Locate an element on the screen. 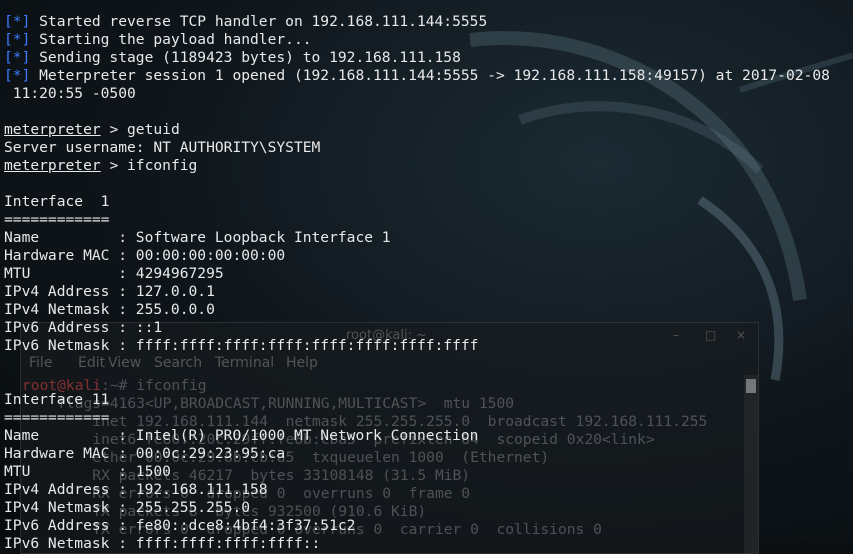 The height and width of the screenshot is (554, 853). iface-row: Name : Software Loopback Interface 1 is located at coordinates (197, 237).